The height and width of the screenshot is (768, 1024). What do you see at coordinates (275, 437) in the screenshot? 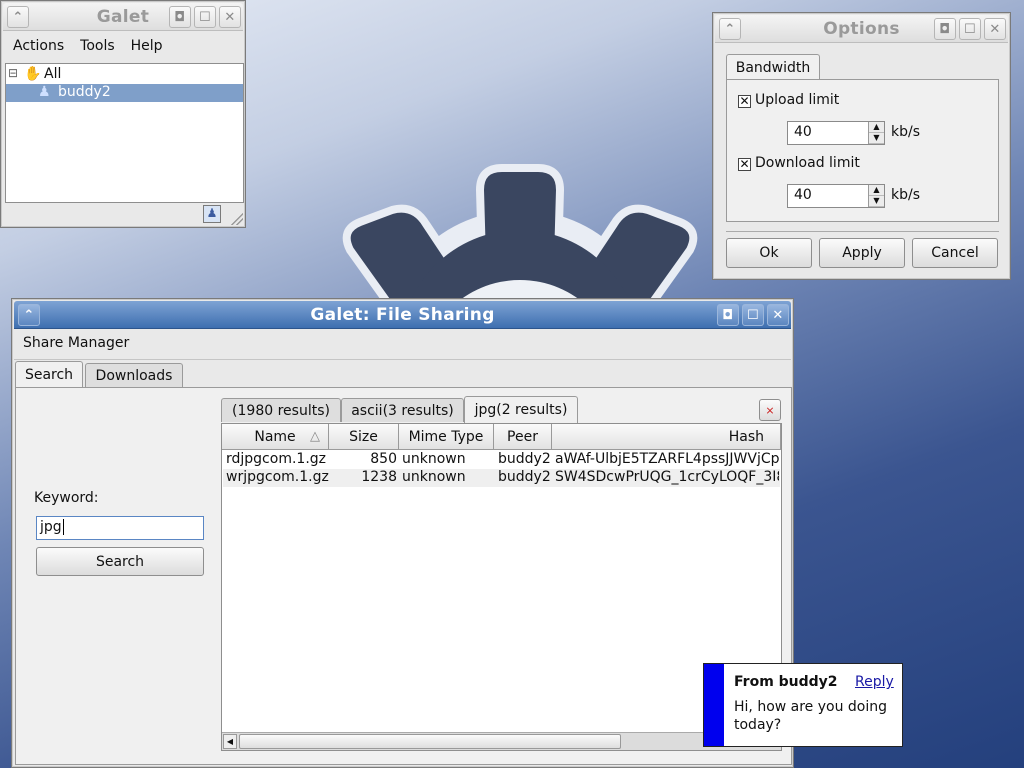
I see `column-name: Name △` at bounding box center [275, 437].